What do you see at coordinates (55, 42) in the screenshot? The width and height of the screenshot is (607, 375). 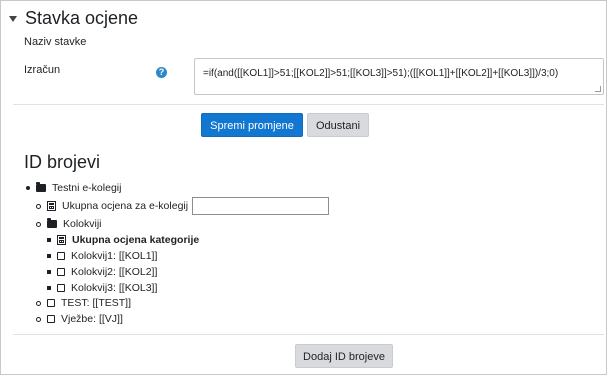 I see `item-name-label: Naziv stavke` at bounding box center [55, 42].